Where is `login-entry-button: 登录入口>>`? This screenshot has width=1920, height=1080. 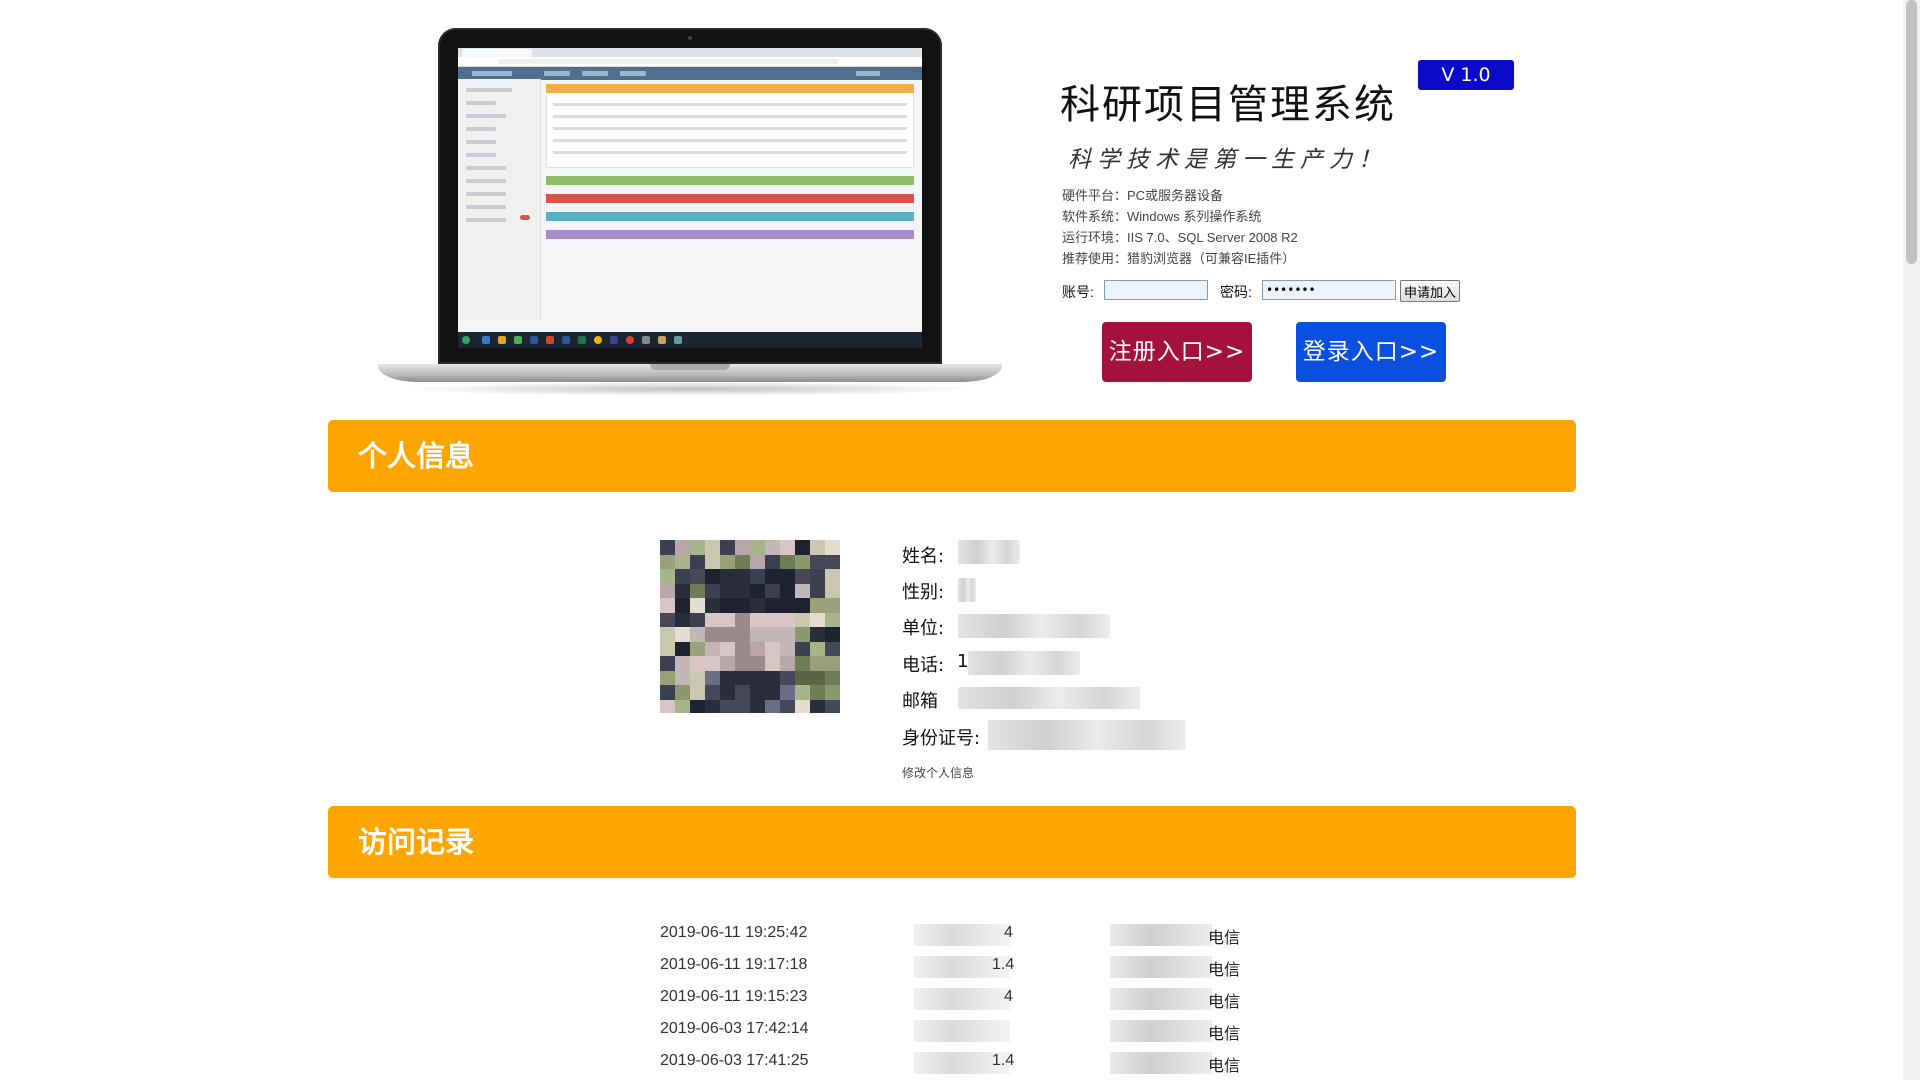 login-entry-button: 登录入口>> is located at coordinates (1371, 352).